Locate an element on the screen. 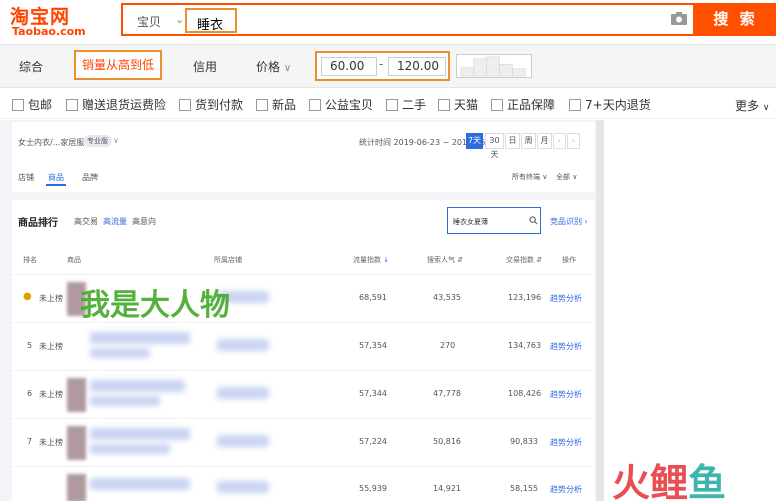  table-row: 5 未上榜 57,354 270 134,763 趋势分析 is located at coordinates (303, 346).